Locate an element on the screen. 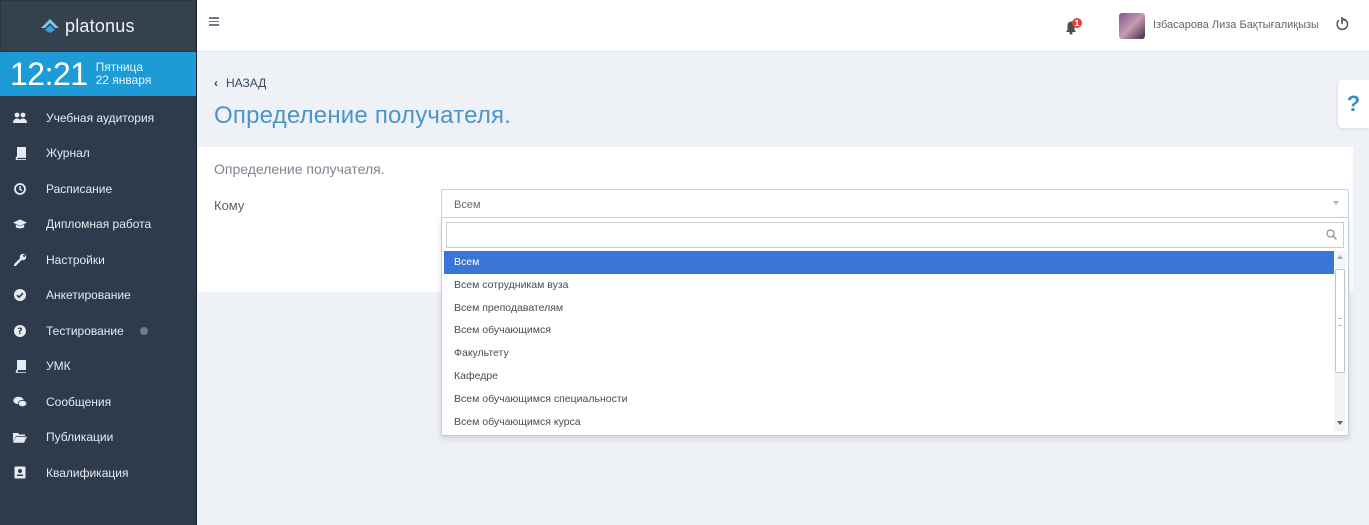  sidebar-item-messages: Сообщения is located at coordinates (98, 402).